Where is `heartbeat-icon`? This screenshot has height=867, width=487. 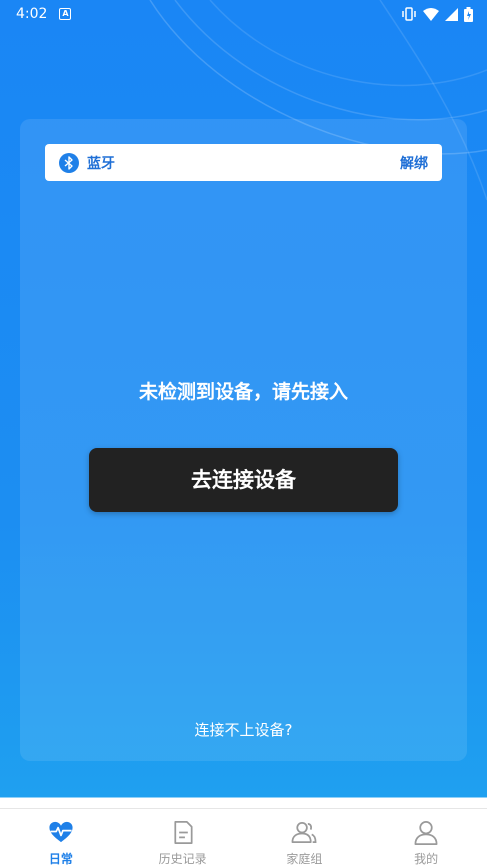 heartbeat-icon is located at coordinates (61, 832).